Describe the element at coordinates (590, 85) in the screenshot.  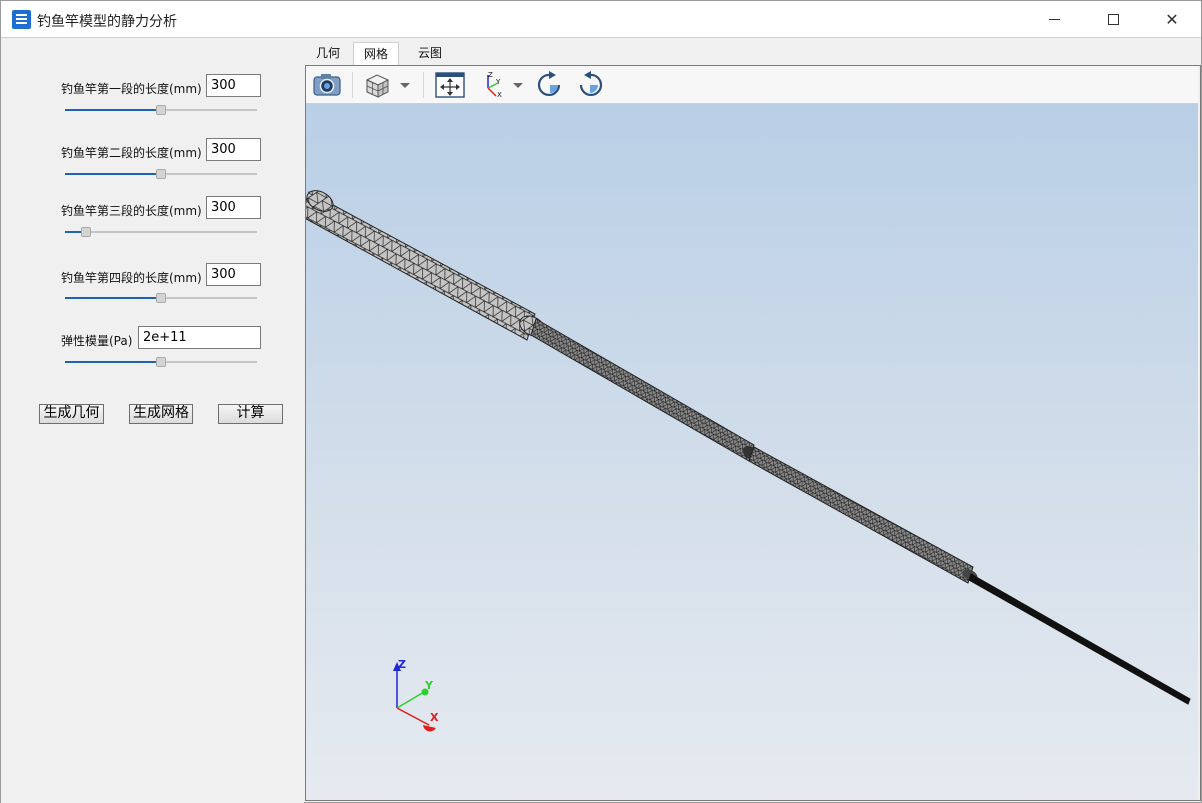
I see `rotate-ccw-icon` at that location.